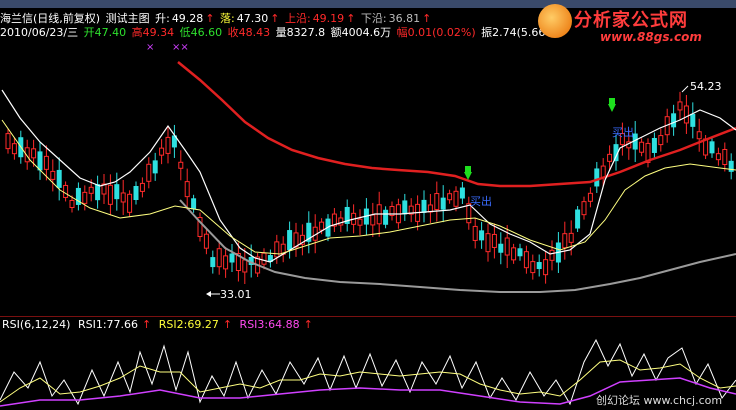  What do you see at coordinates (122, 324) in the screenshot?
I see `rsi1-value: 77.66` at bounding box center [122, 324].